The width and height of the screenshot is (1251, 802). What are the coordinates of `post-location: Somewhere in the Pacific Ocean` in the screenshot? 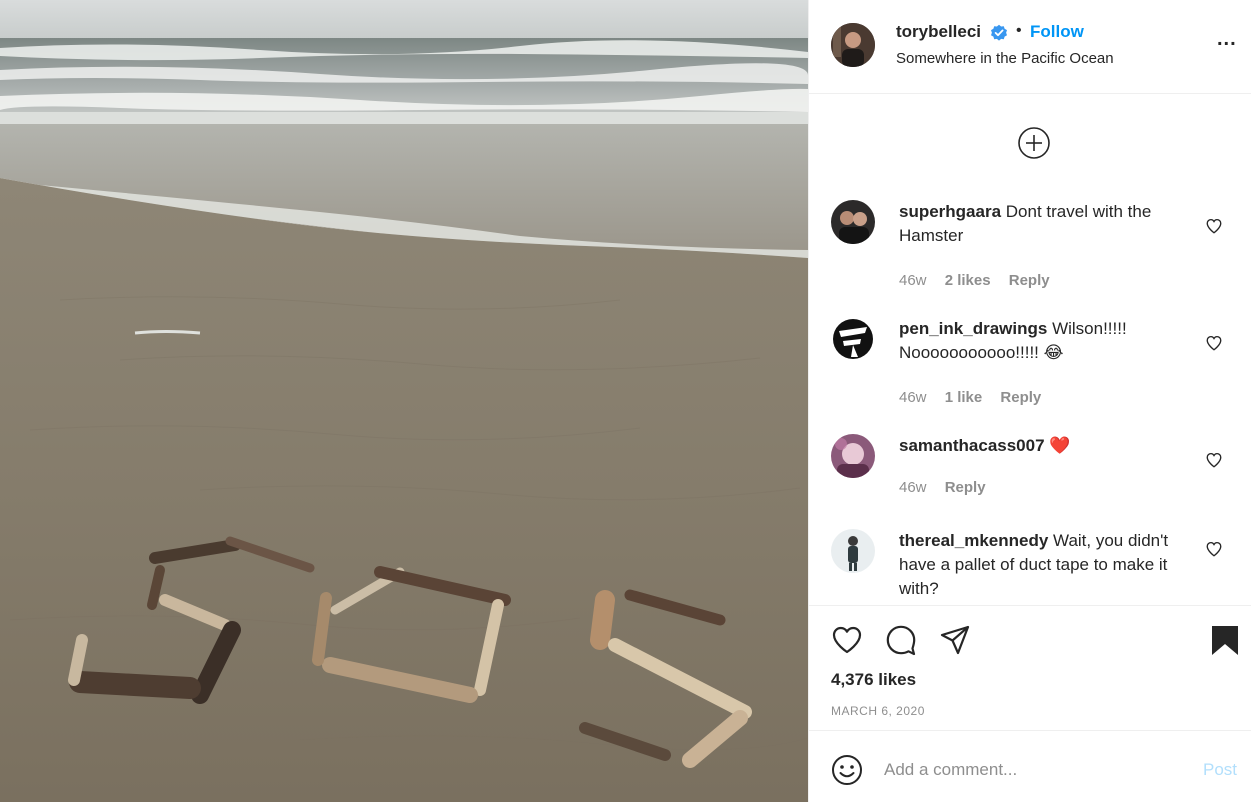 It's located at (1005, 58).